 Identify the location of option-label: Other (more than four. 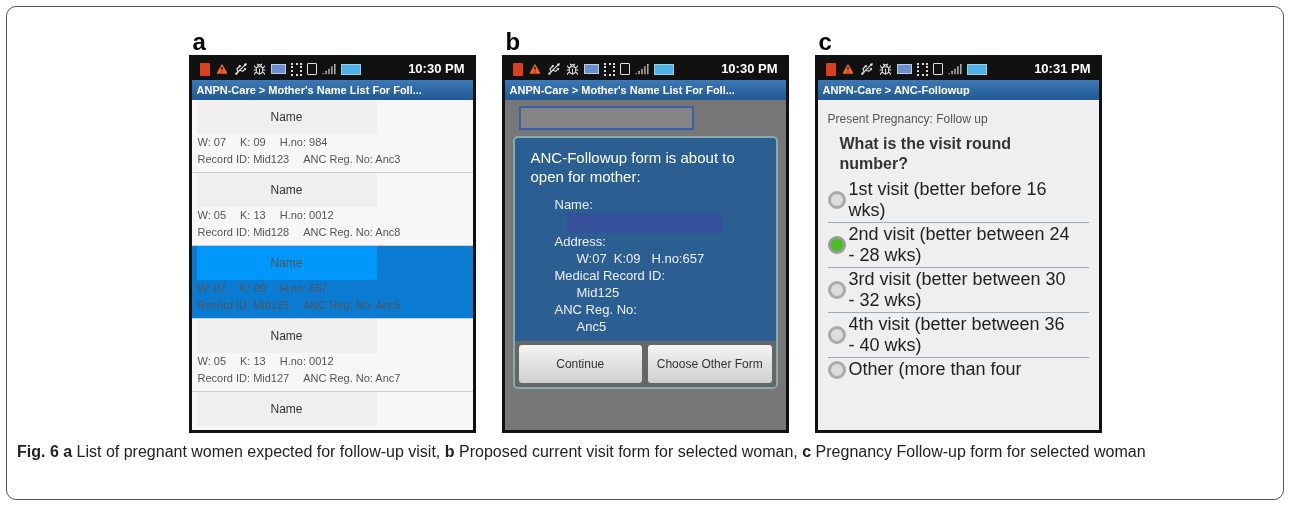
(935, 369).